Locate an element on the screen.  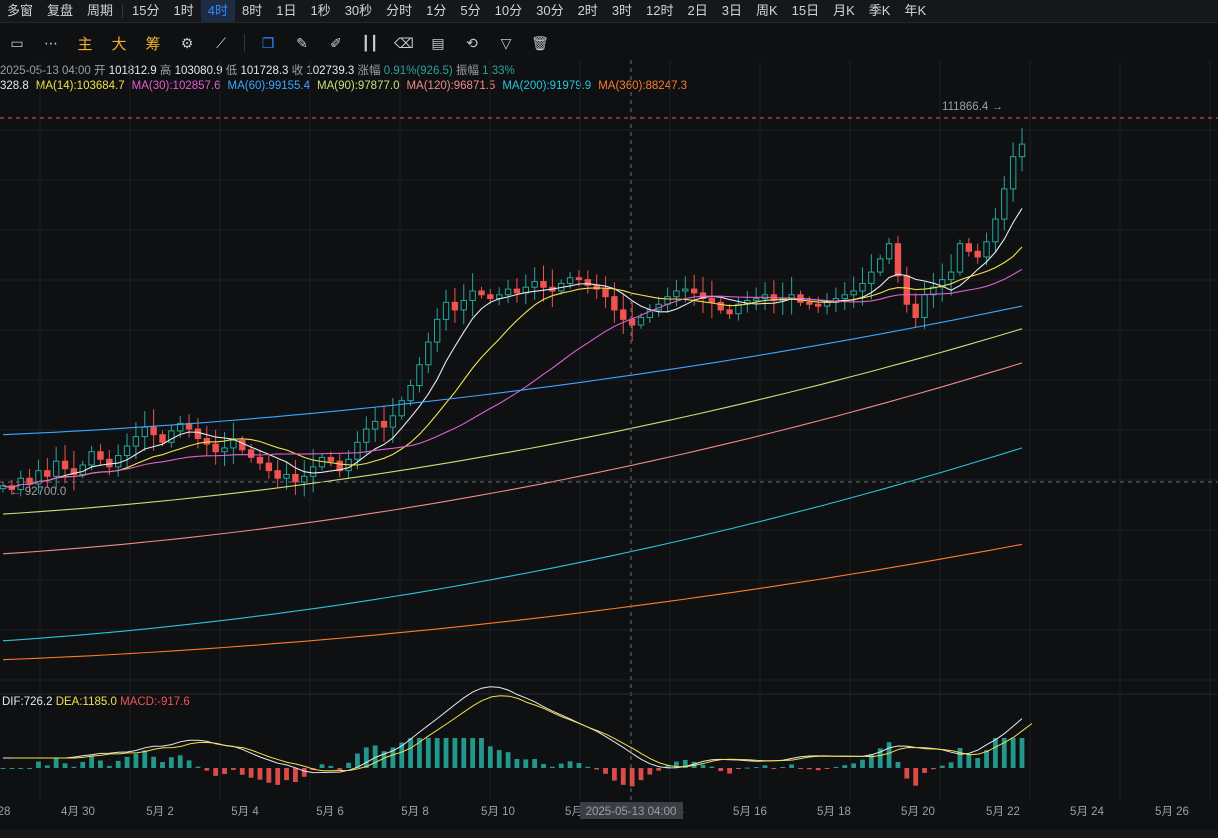
dea-value: DEA:1185.0 is located at coordinates (86, 702).